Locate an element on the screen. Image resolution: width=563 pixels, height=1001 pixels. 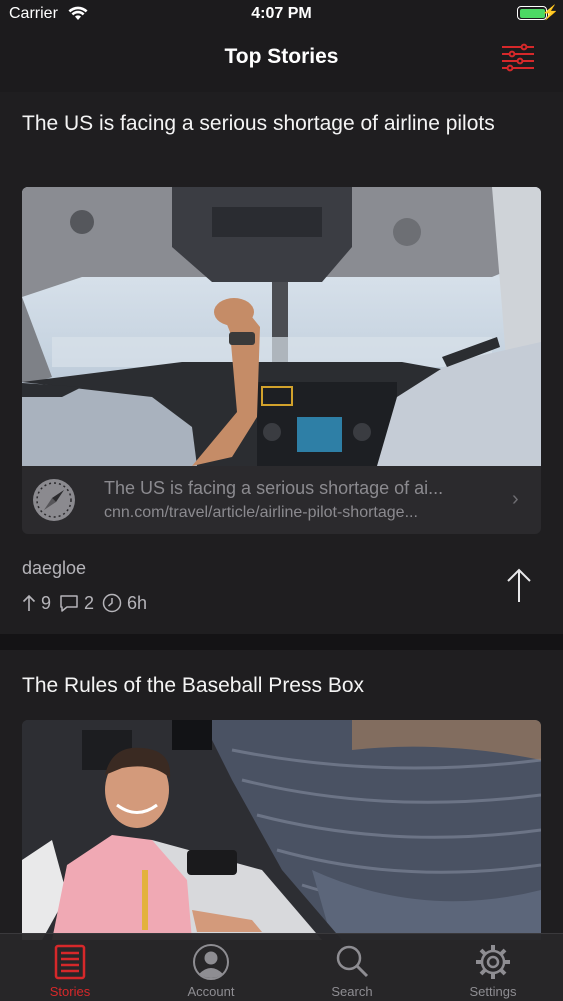
clock: 4:07 PM is located at coordinates (281, 13).